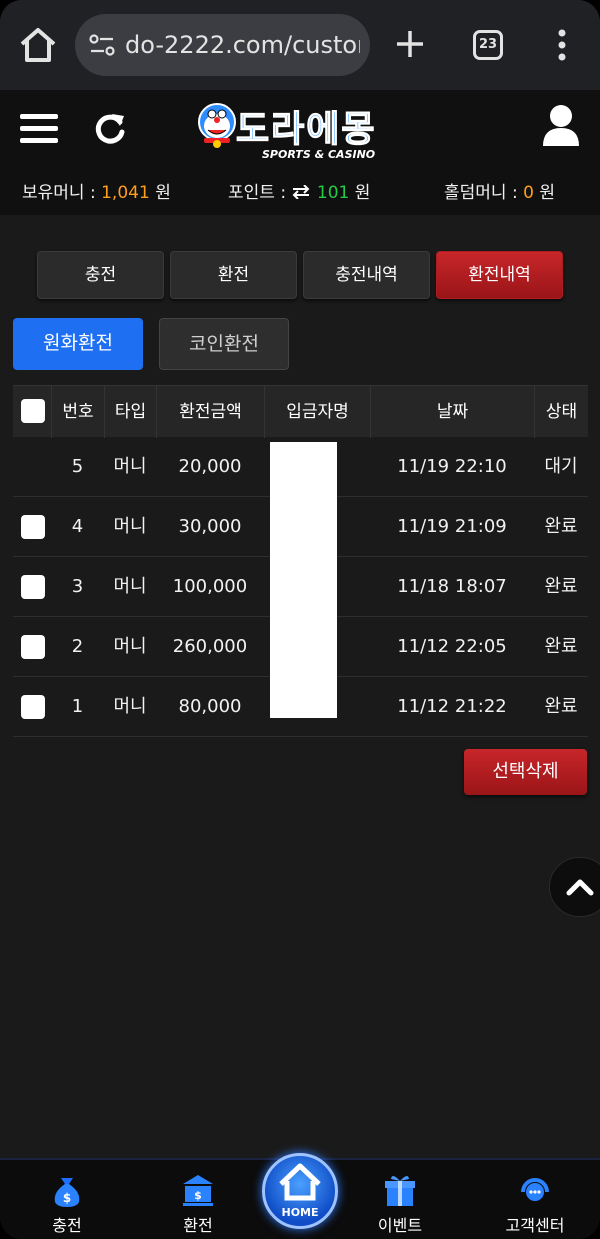  What do you see at coordinates (303, 580) in the screenshot?
I see `redaction-box` at bounding box center [303, 580].